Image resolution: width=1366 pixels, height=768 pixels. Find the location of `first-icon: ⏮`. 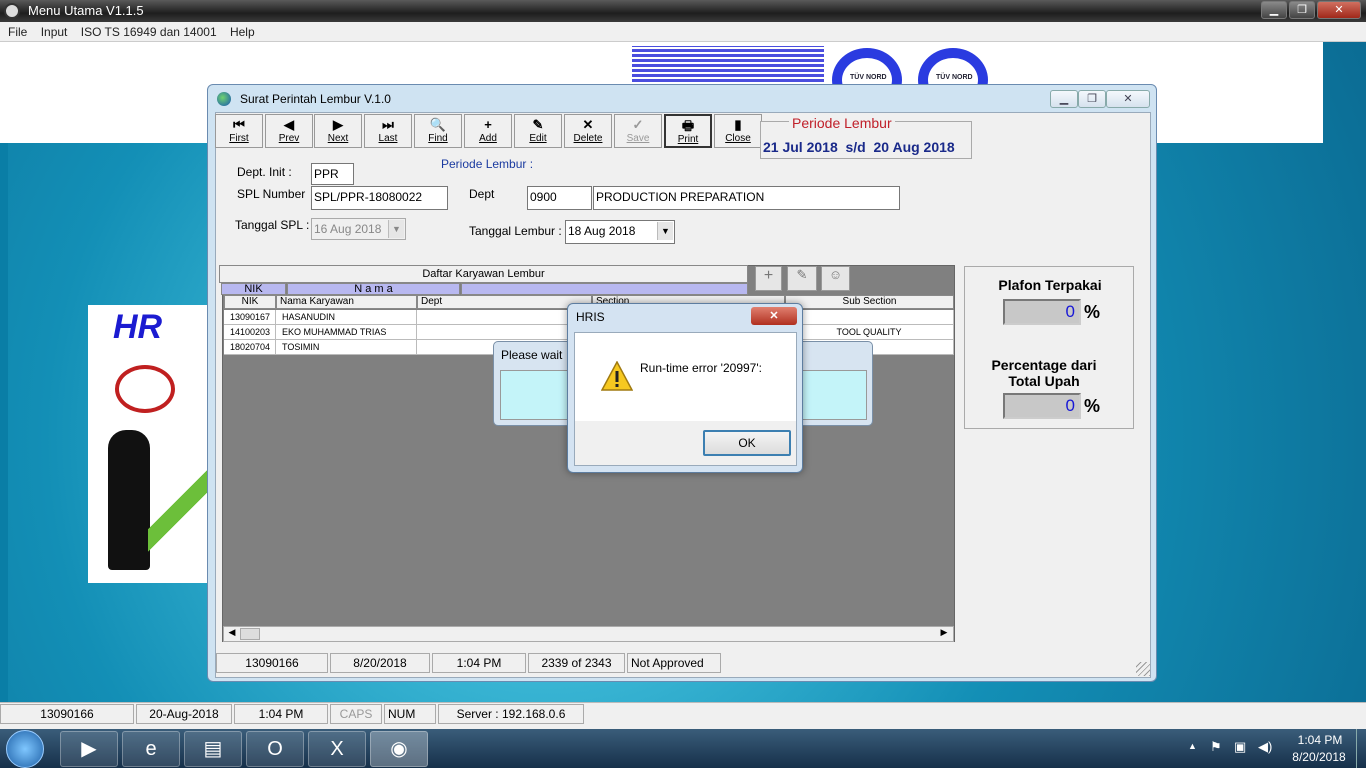

first-icon: ⏮ is located at coordinates (239, 124).